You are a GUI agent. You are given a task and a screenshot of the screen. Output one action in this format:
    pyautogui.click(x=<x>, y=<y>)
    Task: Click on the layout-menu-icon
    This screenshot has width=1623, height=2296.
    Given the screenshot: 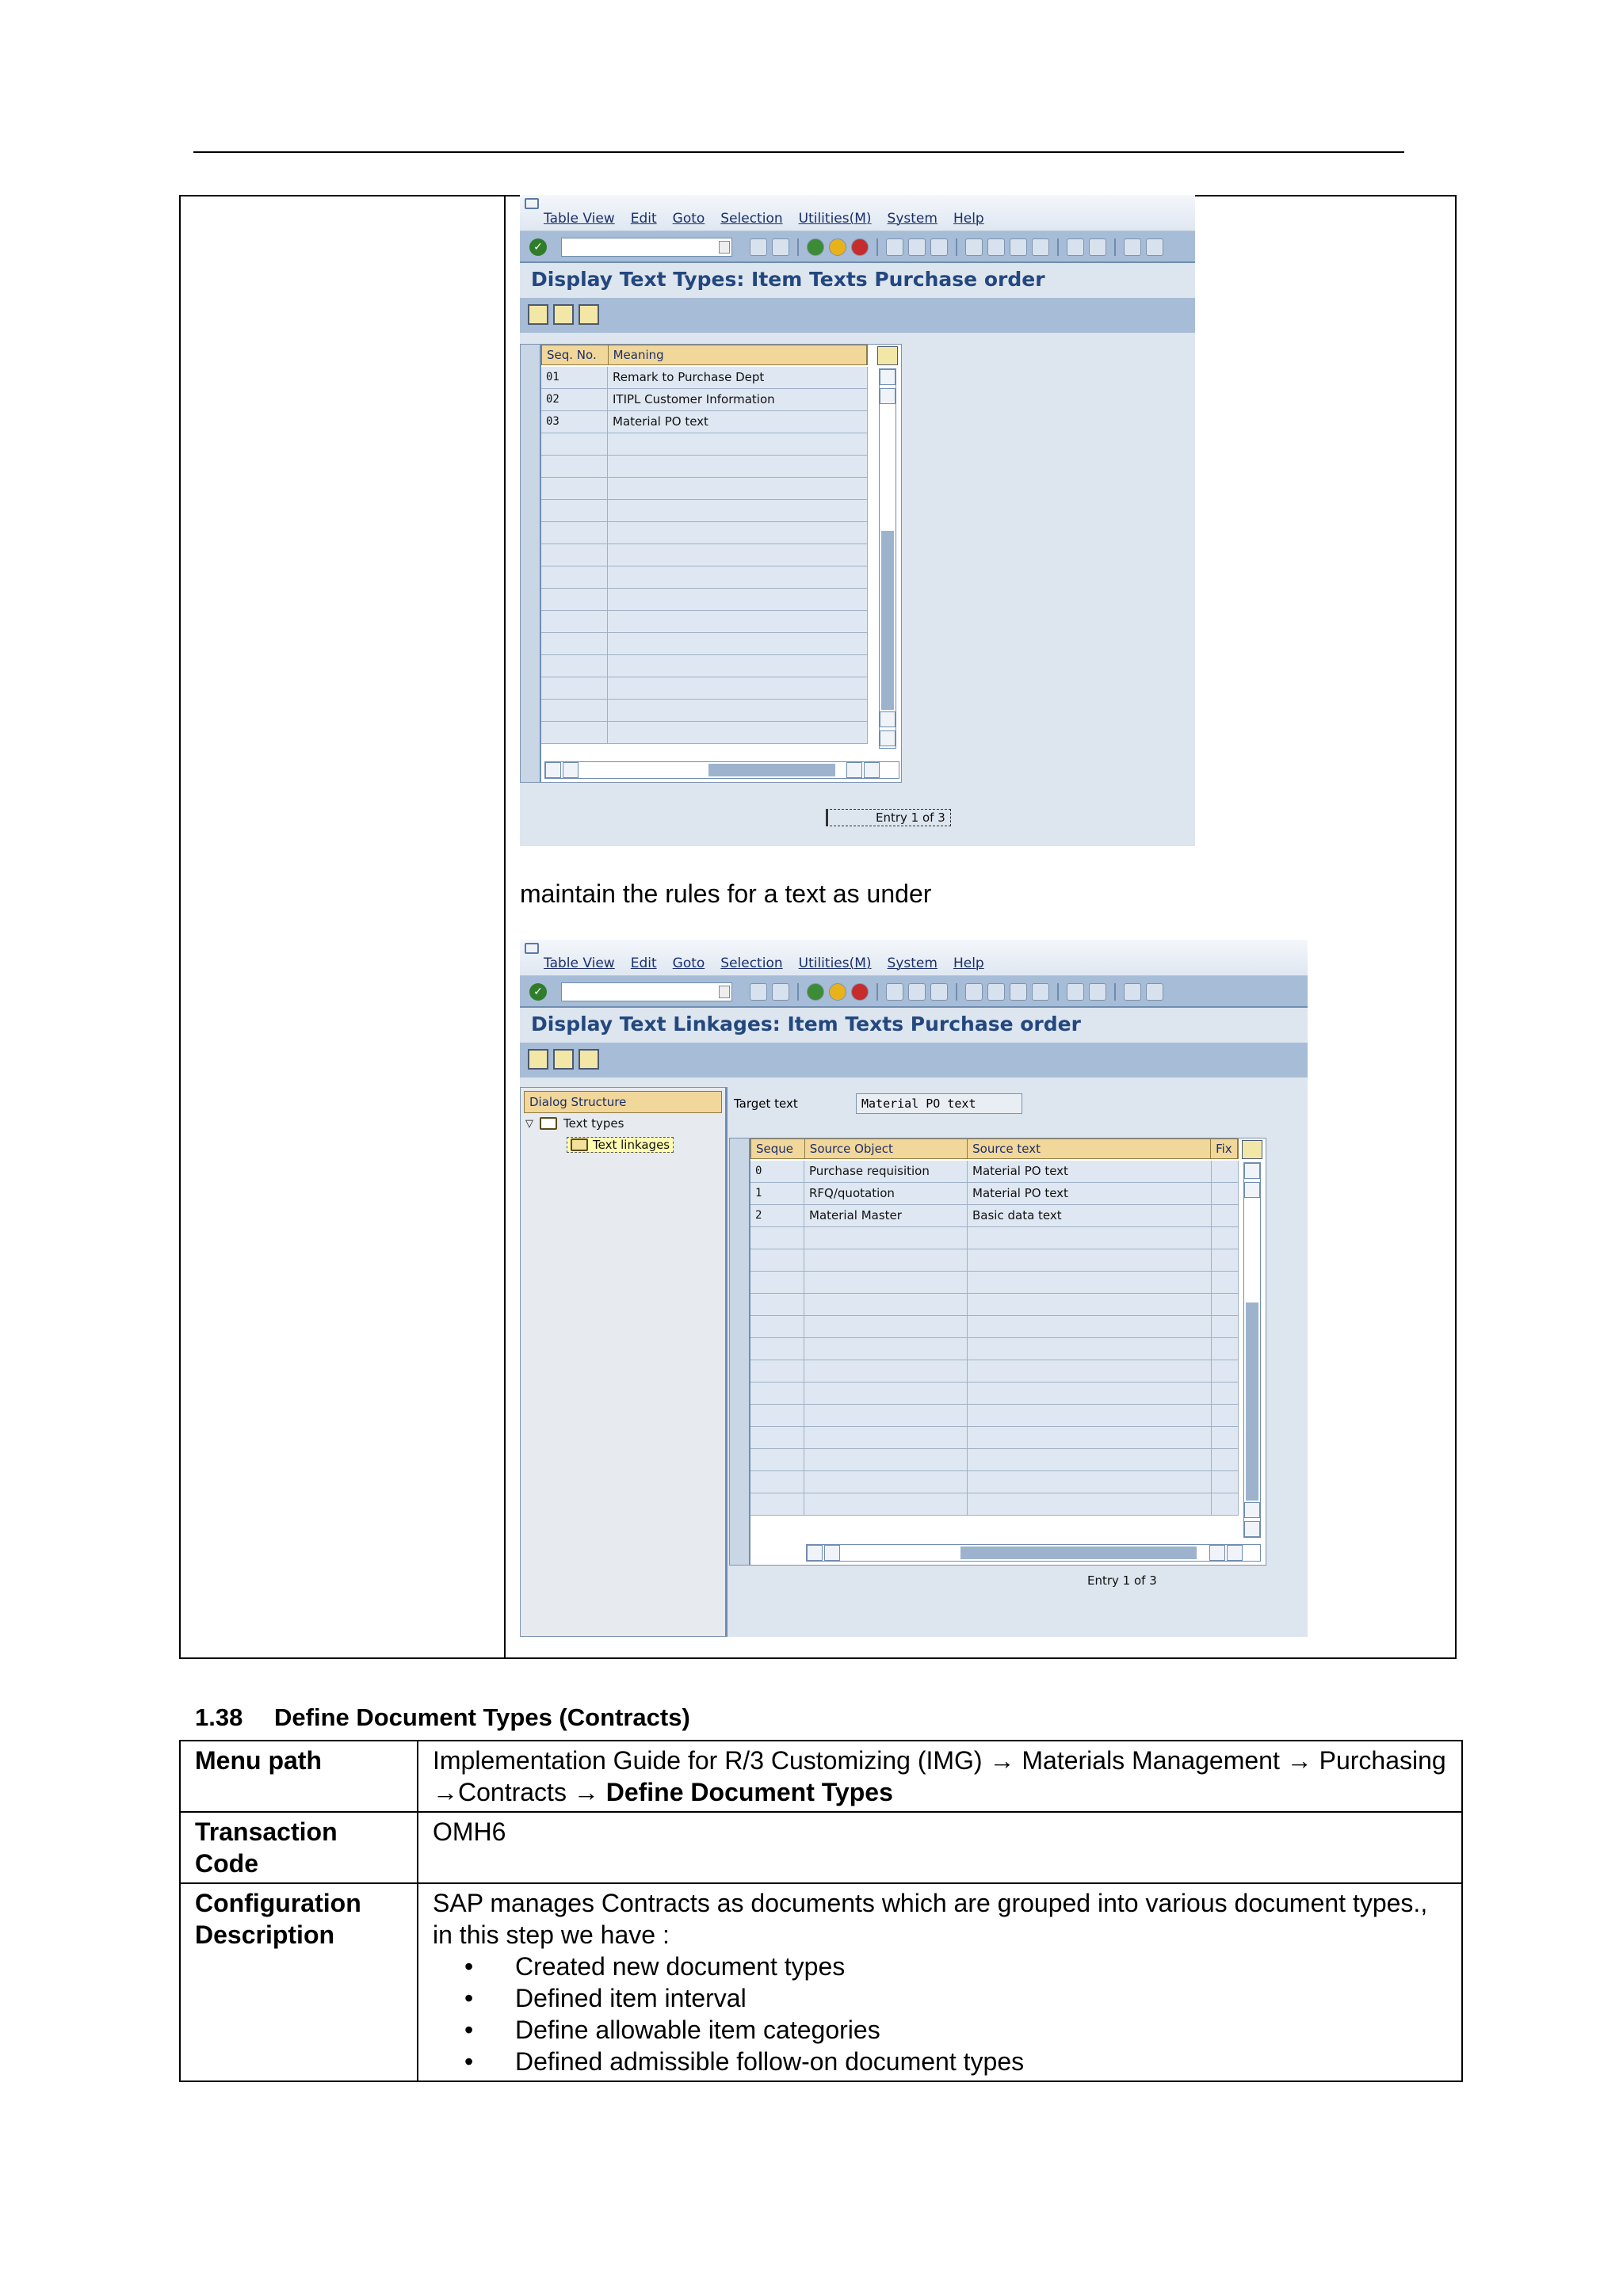 What is the action you would take?
    pyautogui.click(x=1154, y=247)
    